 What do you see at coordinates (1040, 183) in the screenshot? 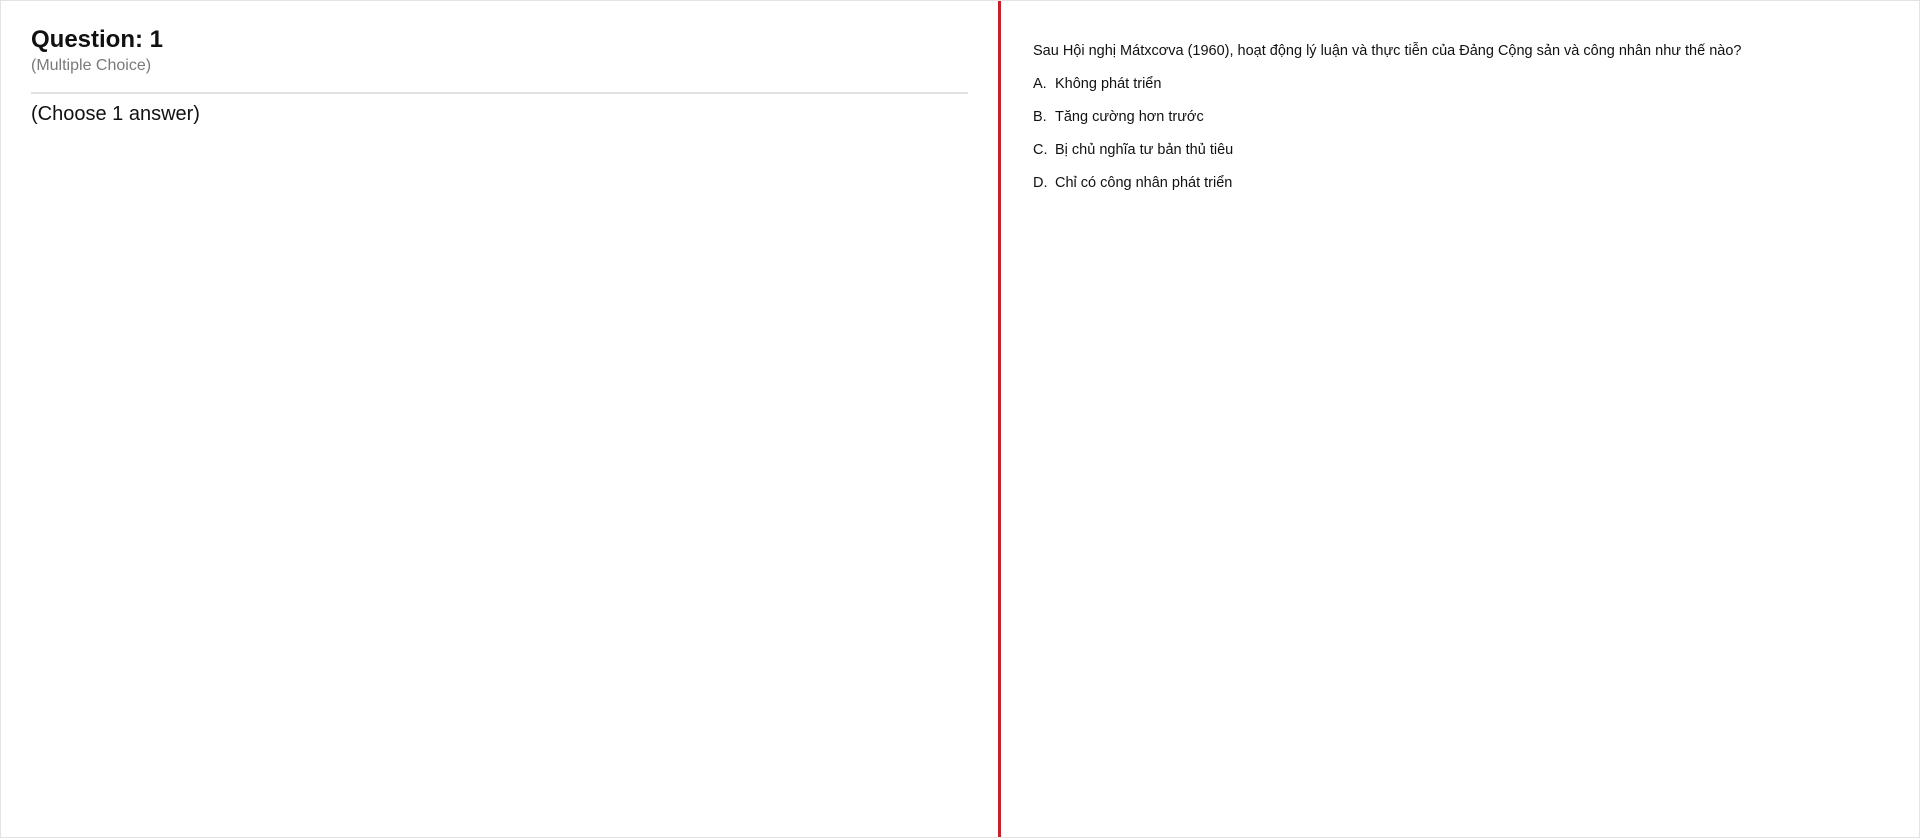
I see `option-letter: D.` at bounding box center [1040, 183].